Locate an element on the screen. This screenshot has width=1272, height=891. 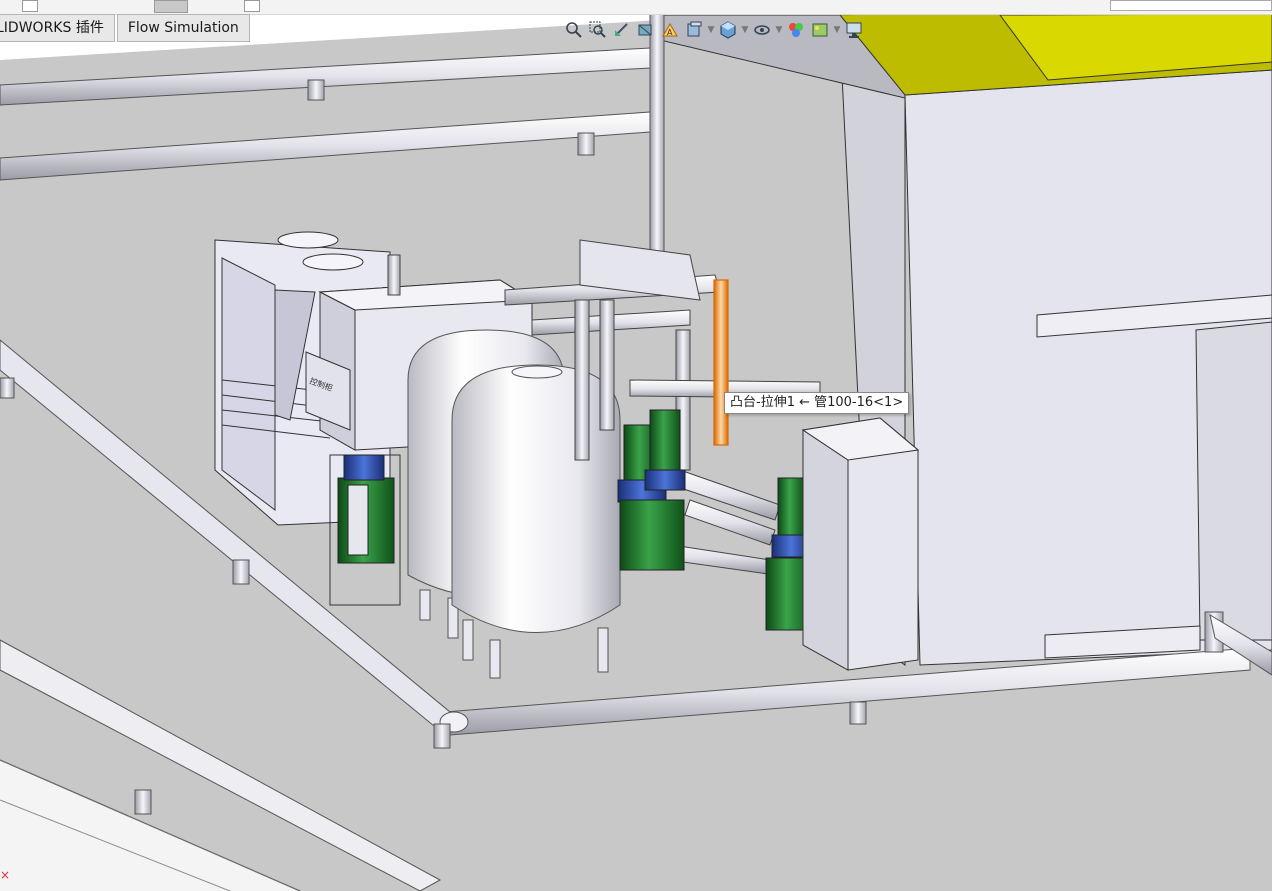
previous-view-icon is located at coordinates (622, 30).